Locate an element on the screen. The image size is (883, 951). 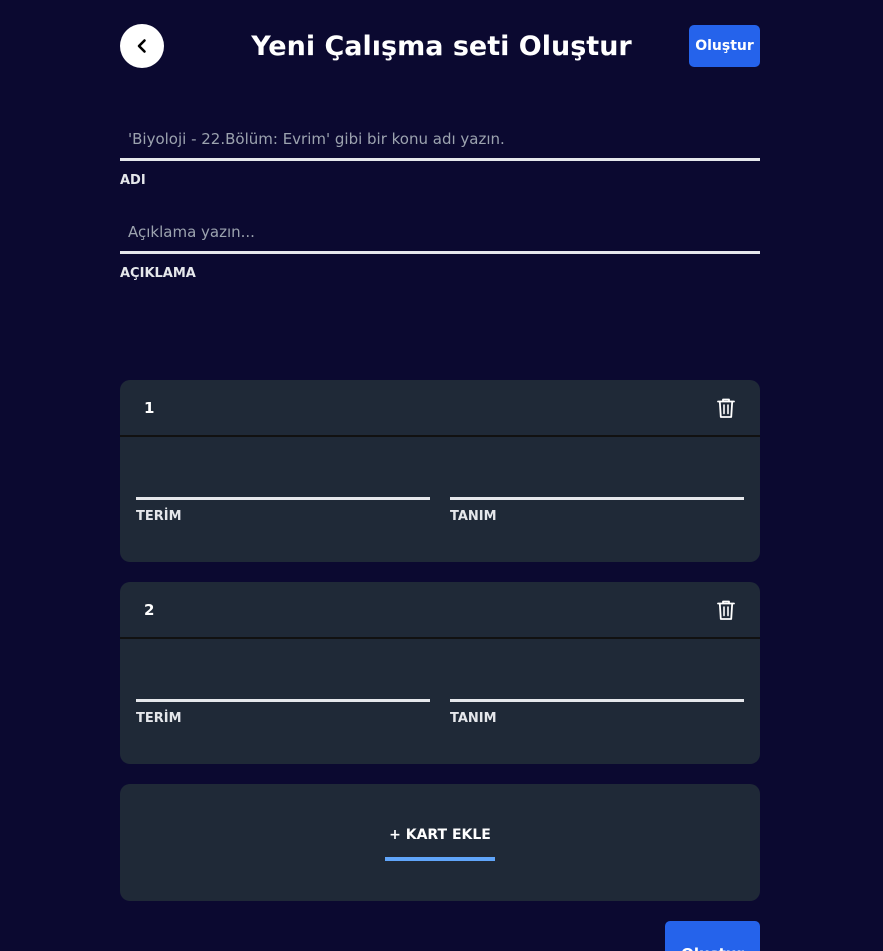
back-button is located at coordinates (142, 46).